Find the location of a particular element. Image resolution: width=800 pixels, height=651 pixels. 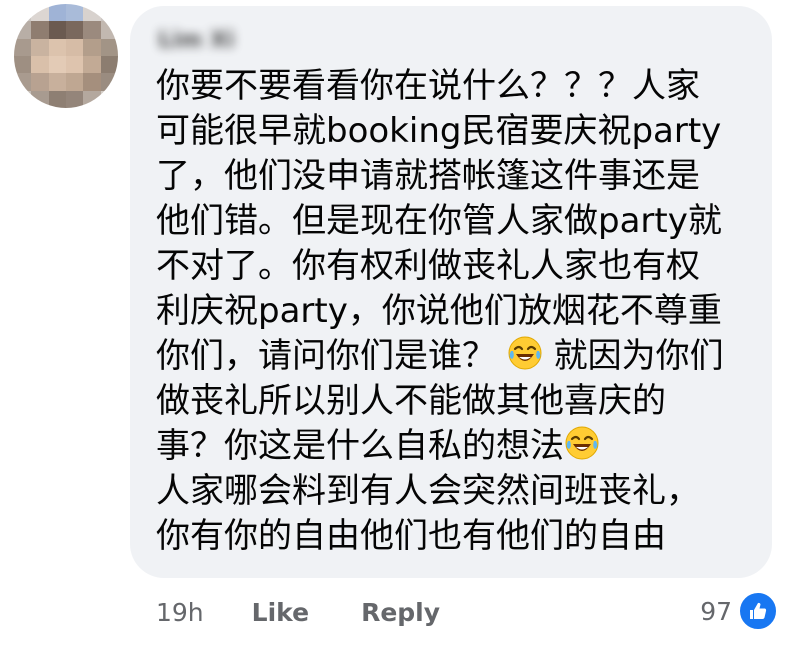

thumbs-up-icon is located at coordinates (758, 611).